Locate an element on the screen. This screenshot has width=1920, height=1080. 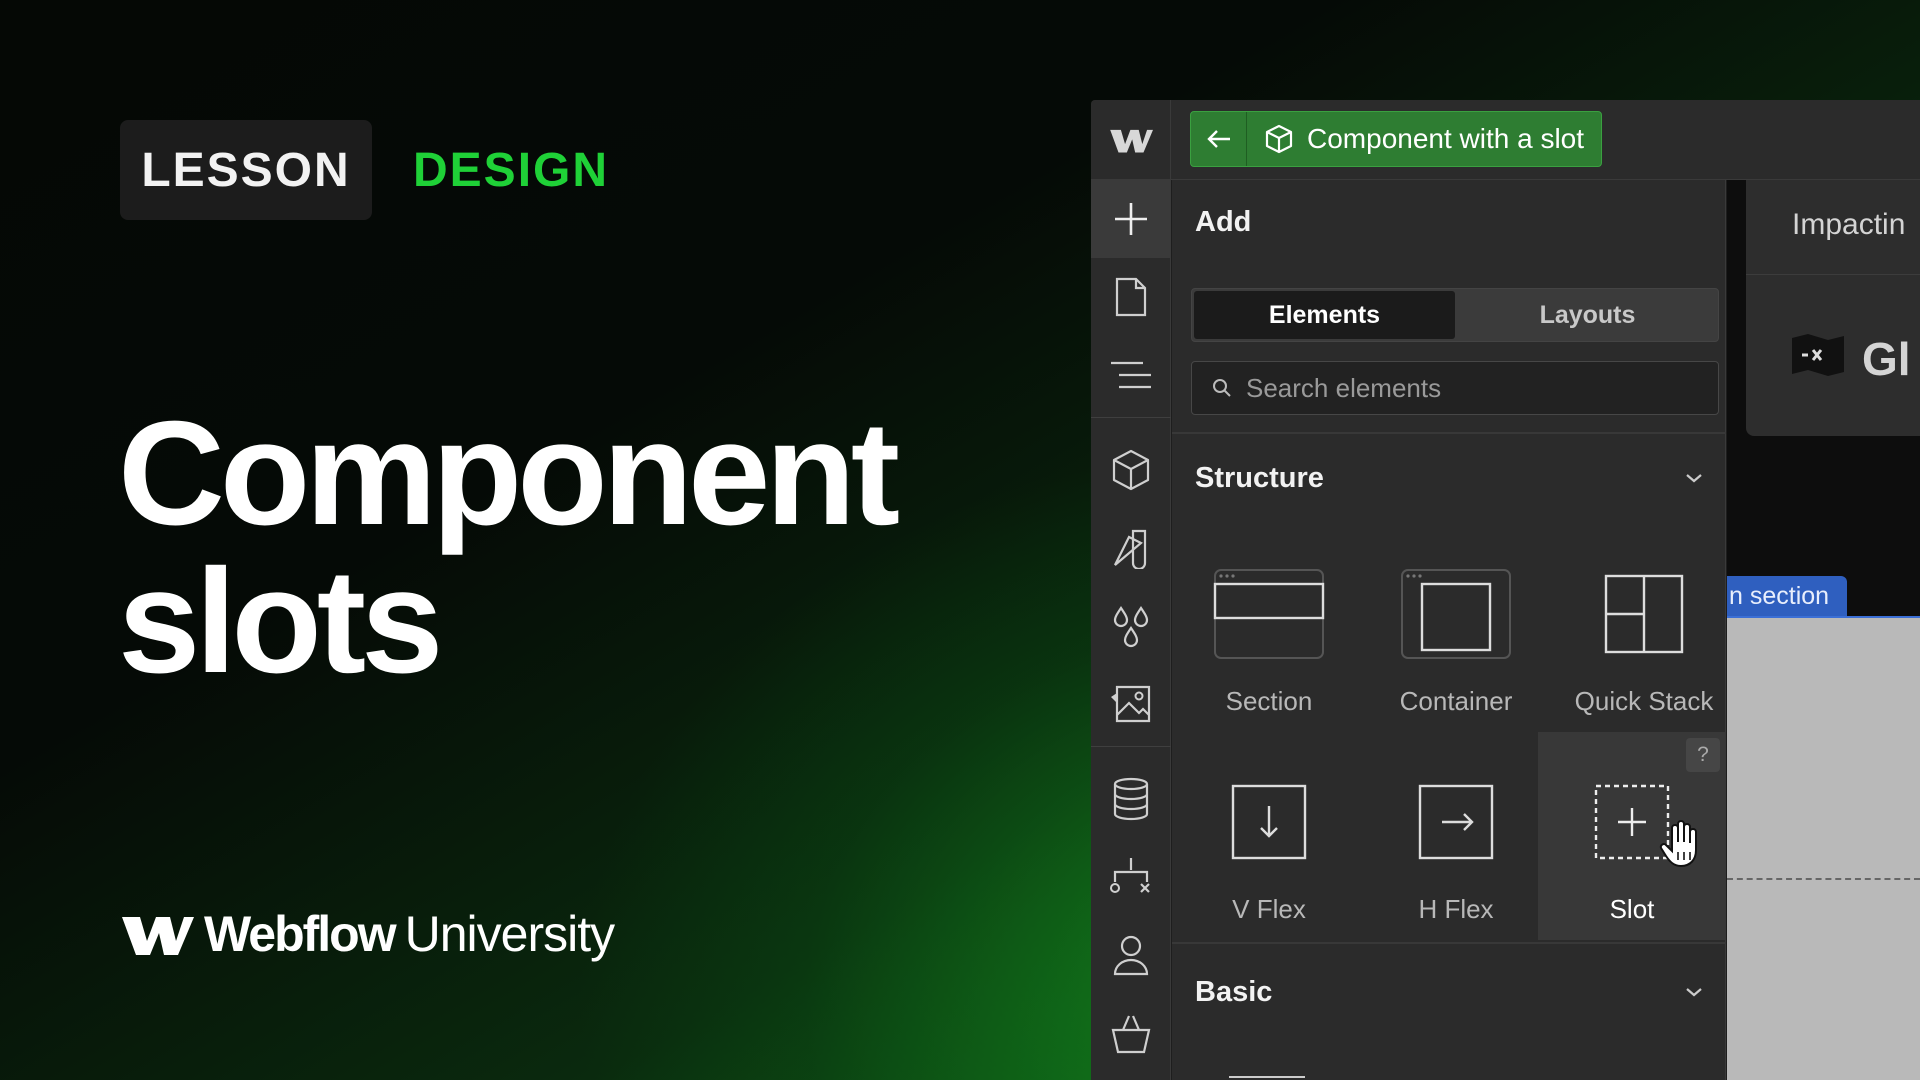
components-panel-button is located at coordinates (1131, 470).